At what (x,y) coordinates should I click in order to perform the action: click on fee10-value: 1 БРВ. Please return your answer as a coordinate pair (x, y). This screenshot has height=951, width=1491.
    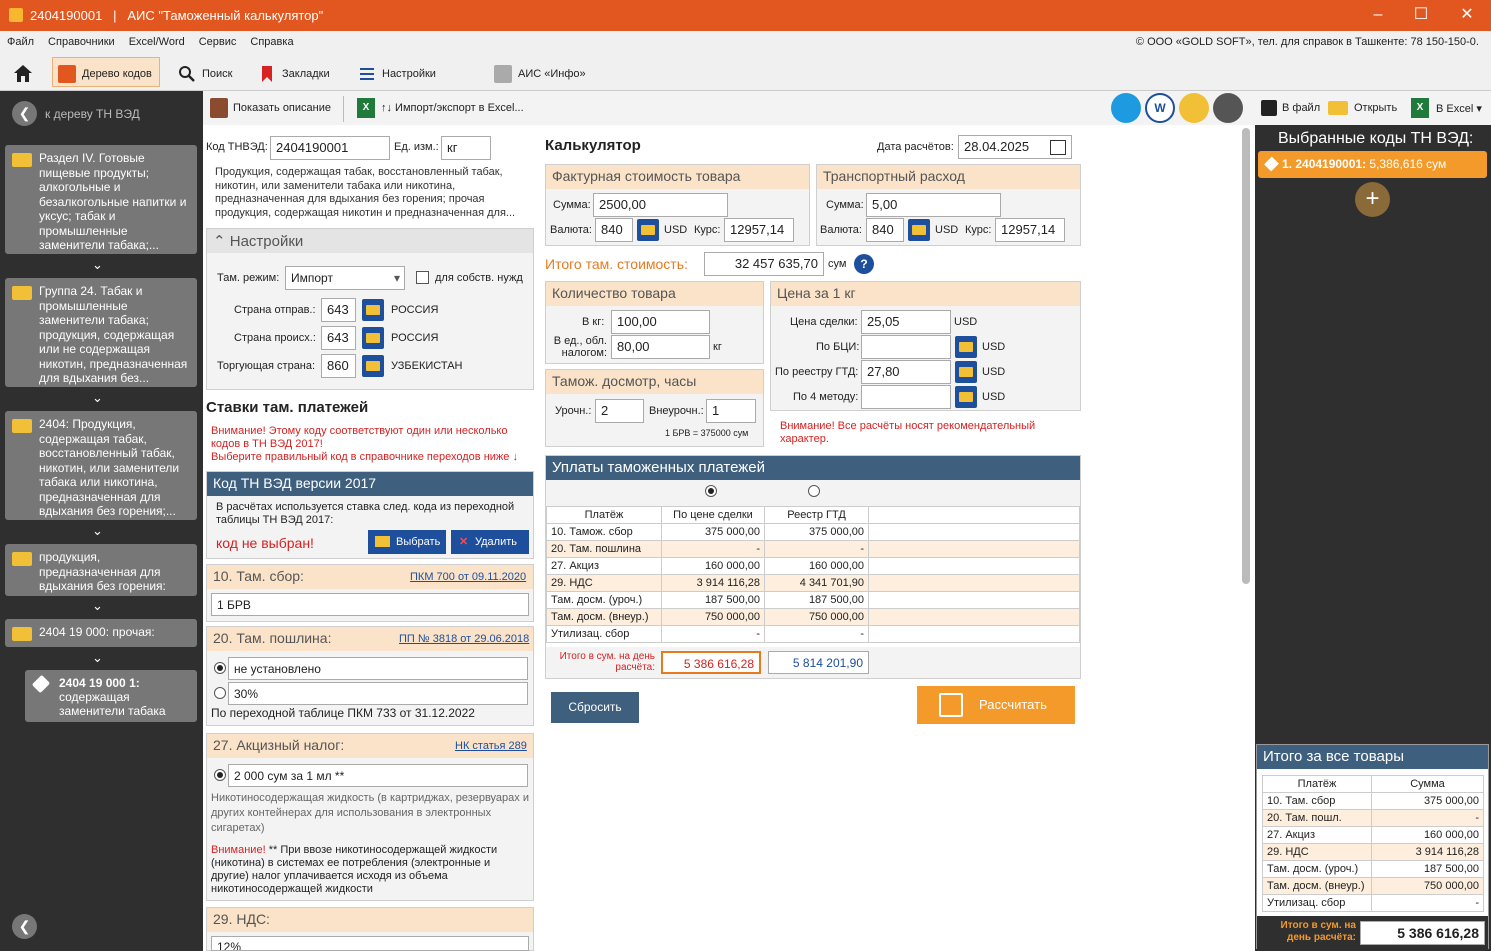
    Looking at the image, I should click on (370, 604).